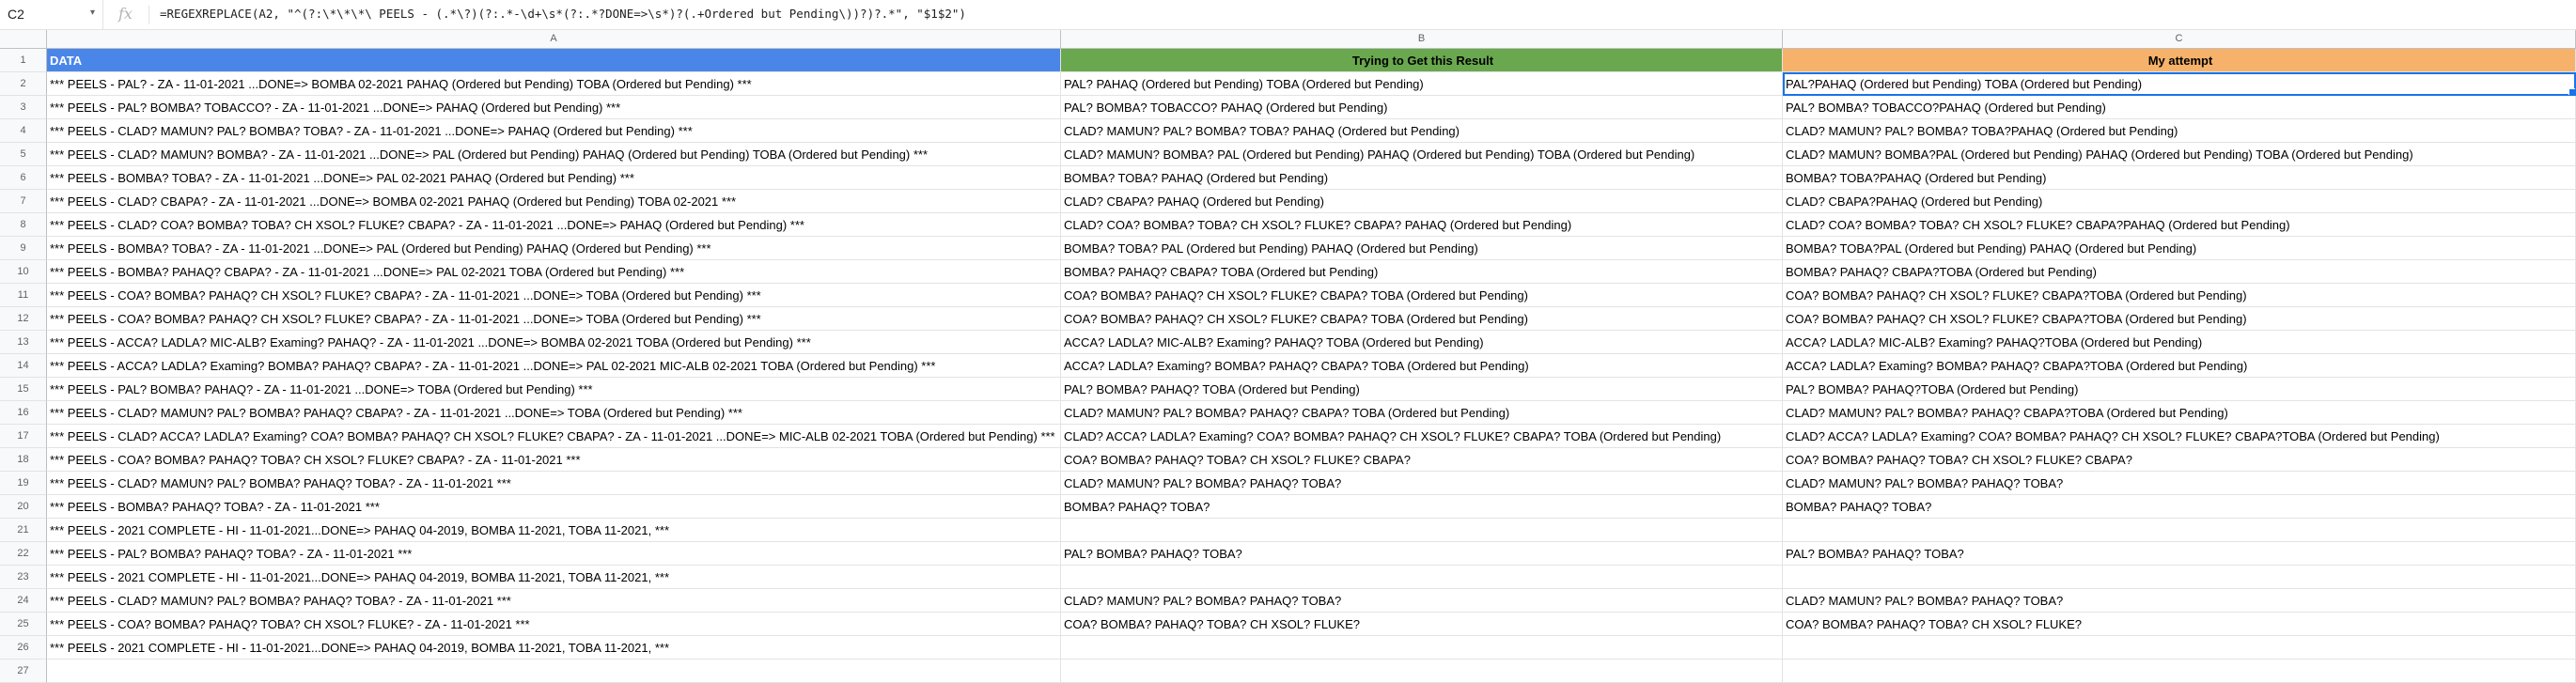  I want to click on table-cell-b: CLAD? CBAPA? PAHAQ (Ordered but Pending), so click(1422, 201).